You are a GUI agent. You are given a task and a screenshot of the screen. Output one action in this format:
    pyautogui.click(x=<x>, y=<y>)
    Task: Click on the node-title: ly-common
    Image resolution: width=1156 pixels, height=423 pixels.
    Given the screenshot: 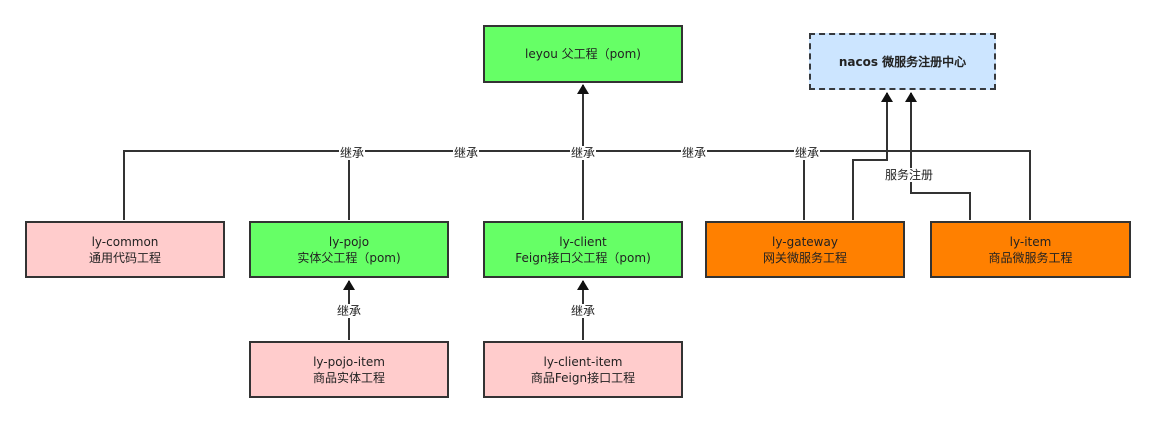 What is the action you would take?
    pyautogui.click(x=125, y=241)
    